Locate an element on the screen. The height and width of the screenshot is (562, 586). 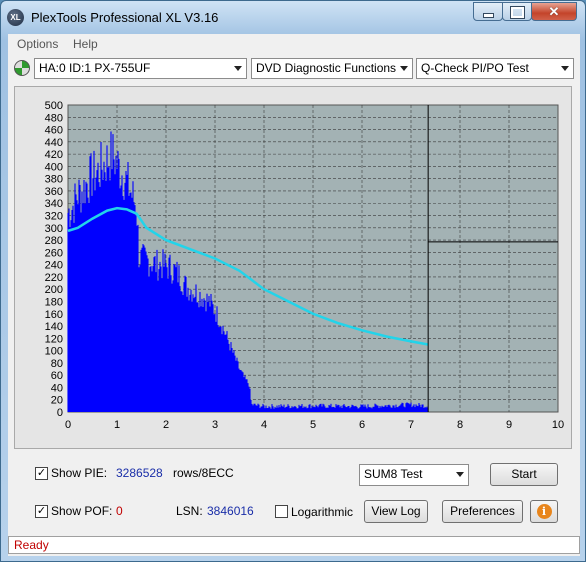
y-tick-label: 240 is located at coordinates (54, 266).